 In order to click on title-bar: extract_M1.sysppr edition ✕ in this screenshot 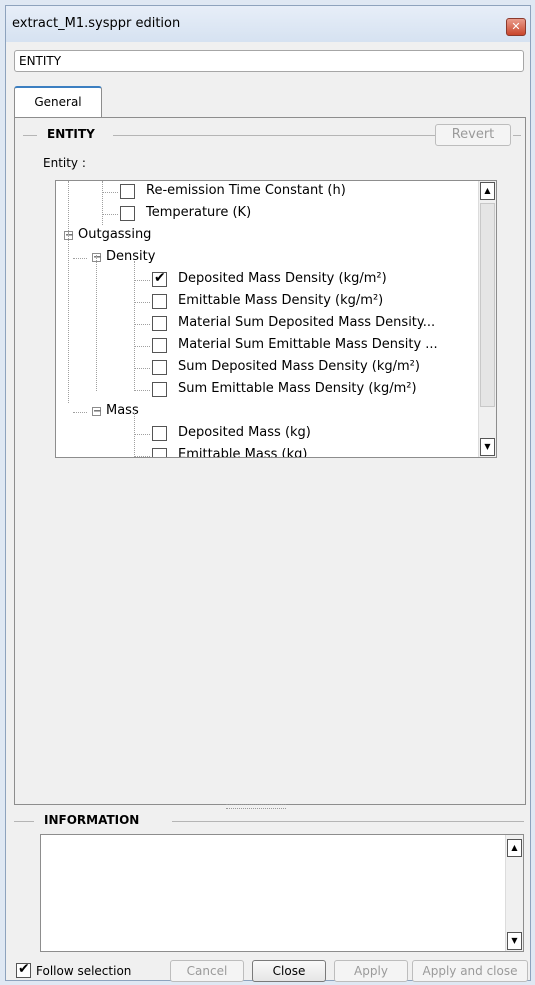, I will do `click(268, 24)`.